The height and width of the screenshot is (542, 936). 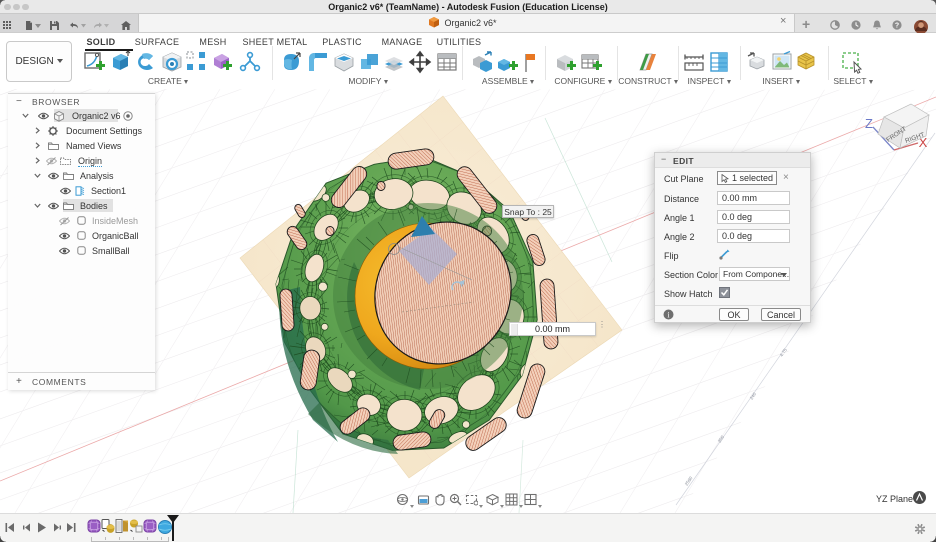 What do you see at coordinates (869, 123) in the screenshot?
I see `svg-text: Z` at bounding box center [869, 123].